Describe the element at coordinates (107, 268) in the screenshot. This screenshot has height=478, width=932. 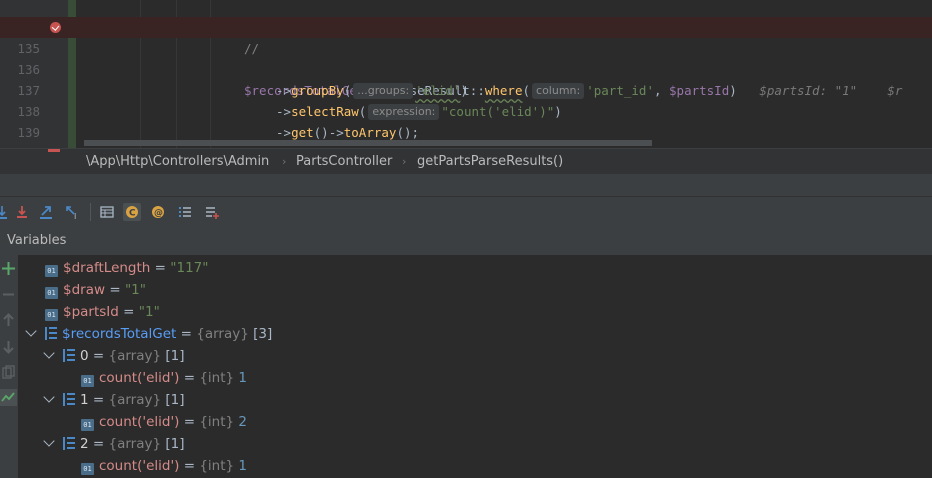
I see `variable-name: $draftLength` at that location.